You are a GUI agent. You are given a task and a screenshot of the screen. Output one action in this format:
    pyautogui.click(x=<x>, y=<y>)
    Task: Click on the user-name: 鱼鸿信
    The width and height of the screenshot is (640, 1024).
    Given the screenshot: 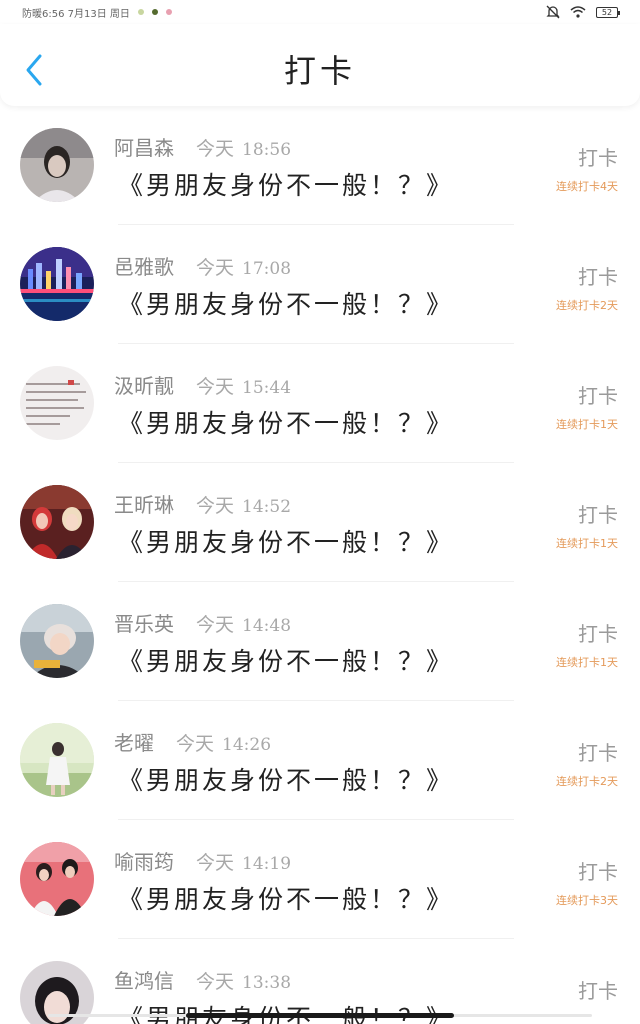 What is the action you would take?
    pyautogui.click(x=144, y=981)
    